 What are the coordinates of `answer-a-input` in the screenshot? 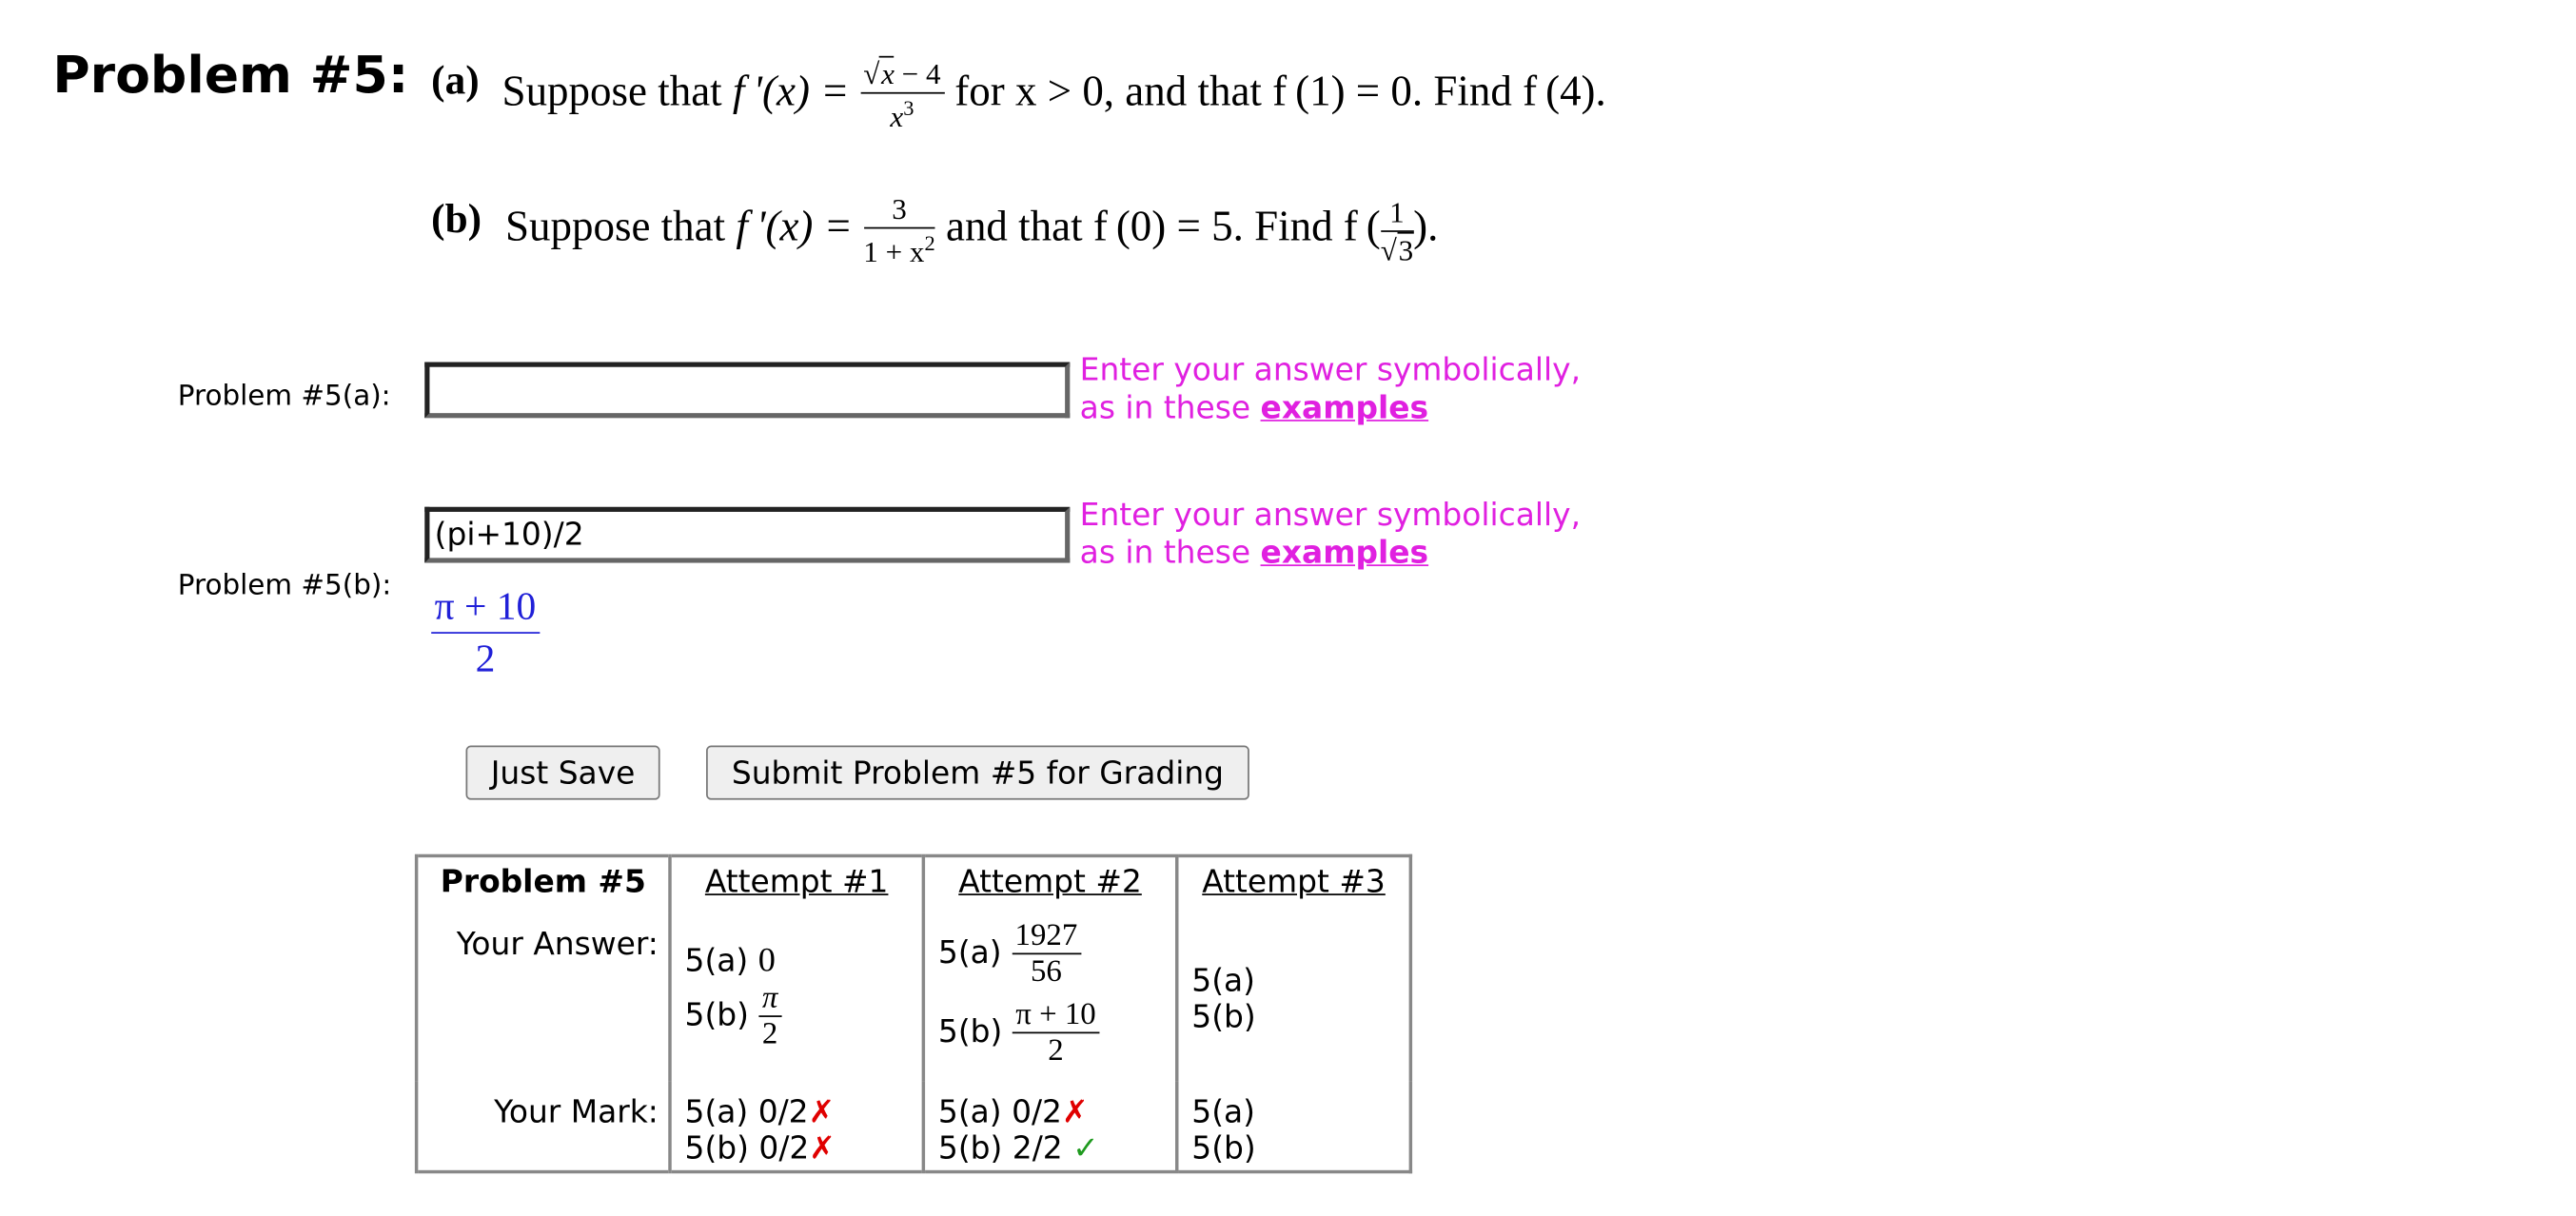 It's located at (747, 390).